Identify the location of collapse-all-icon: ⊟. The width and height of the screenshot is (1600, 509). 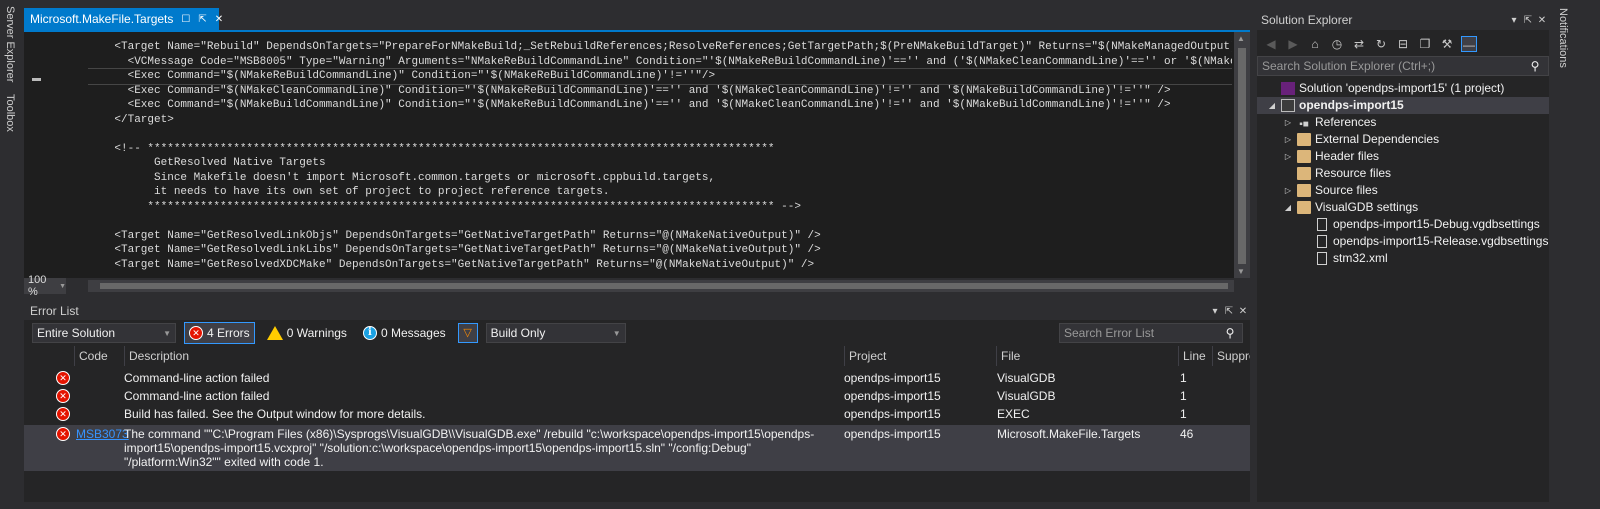
(1403, 44).